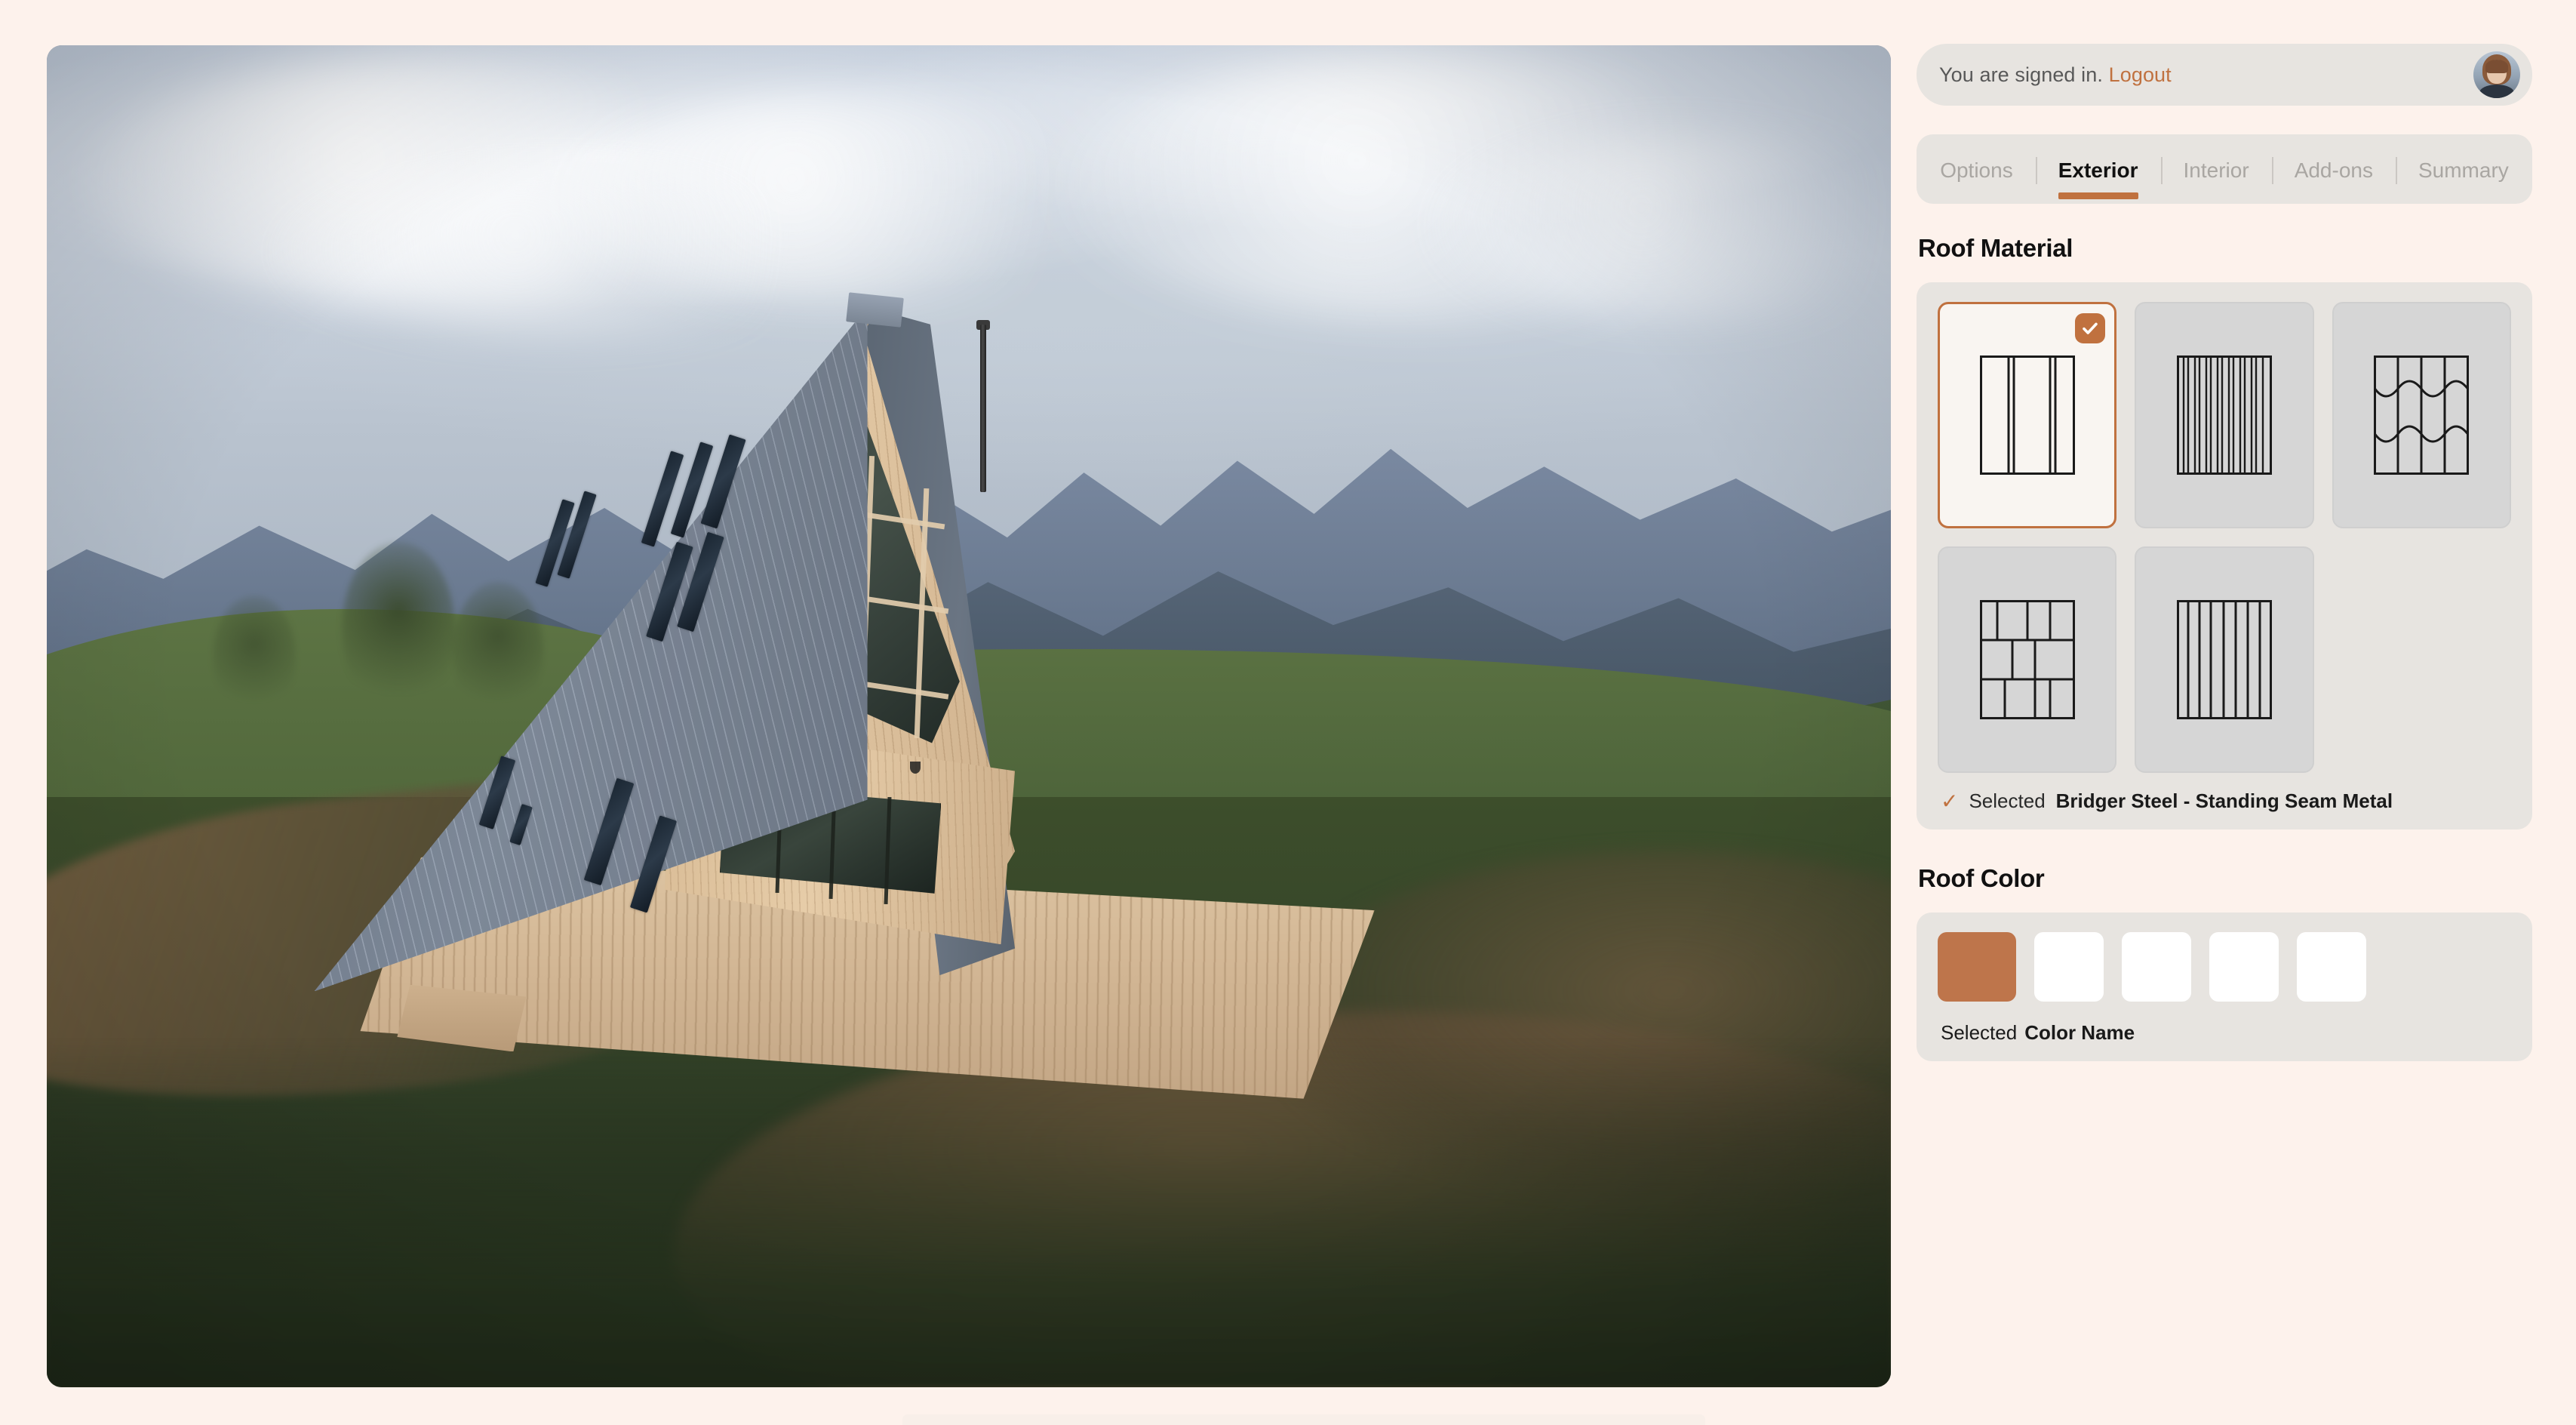  I want to click on roof-color-selected-value: Color Name, so click(2079, 1032).